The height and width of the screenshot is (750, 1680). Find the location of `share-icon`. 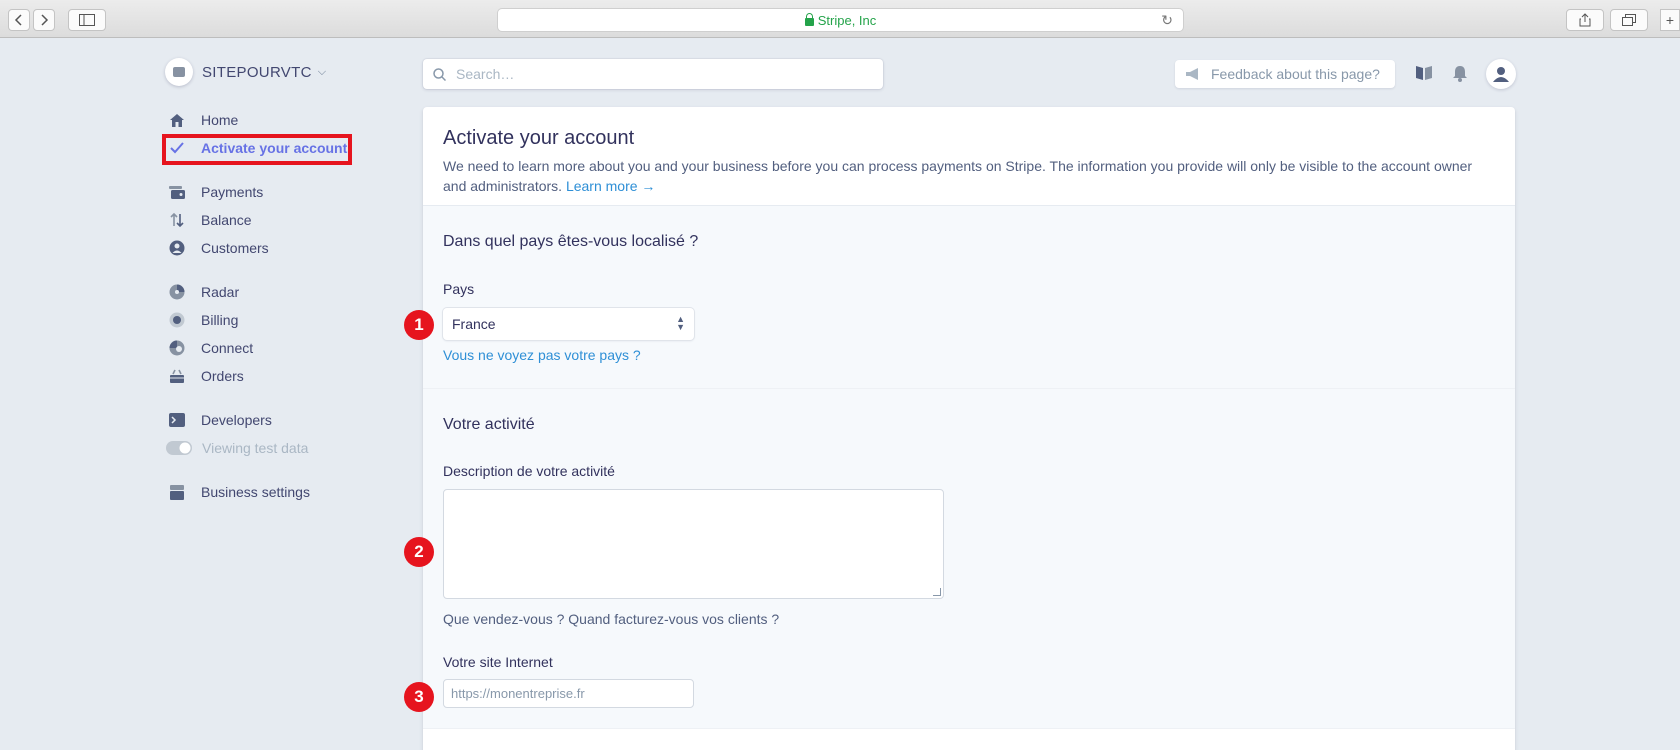

share-icon is located at coordinates (1585, 20).